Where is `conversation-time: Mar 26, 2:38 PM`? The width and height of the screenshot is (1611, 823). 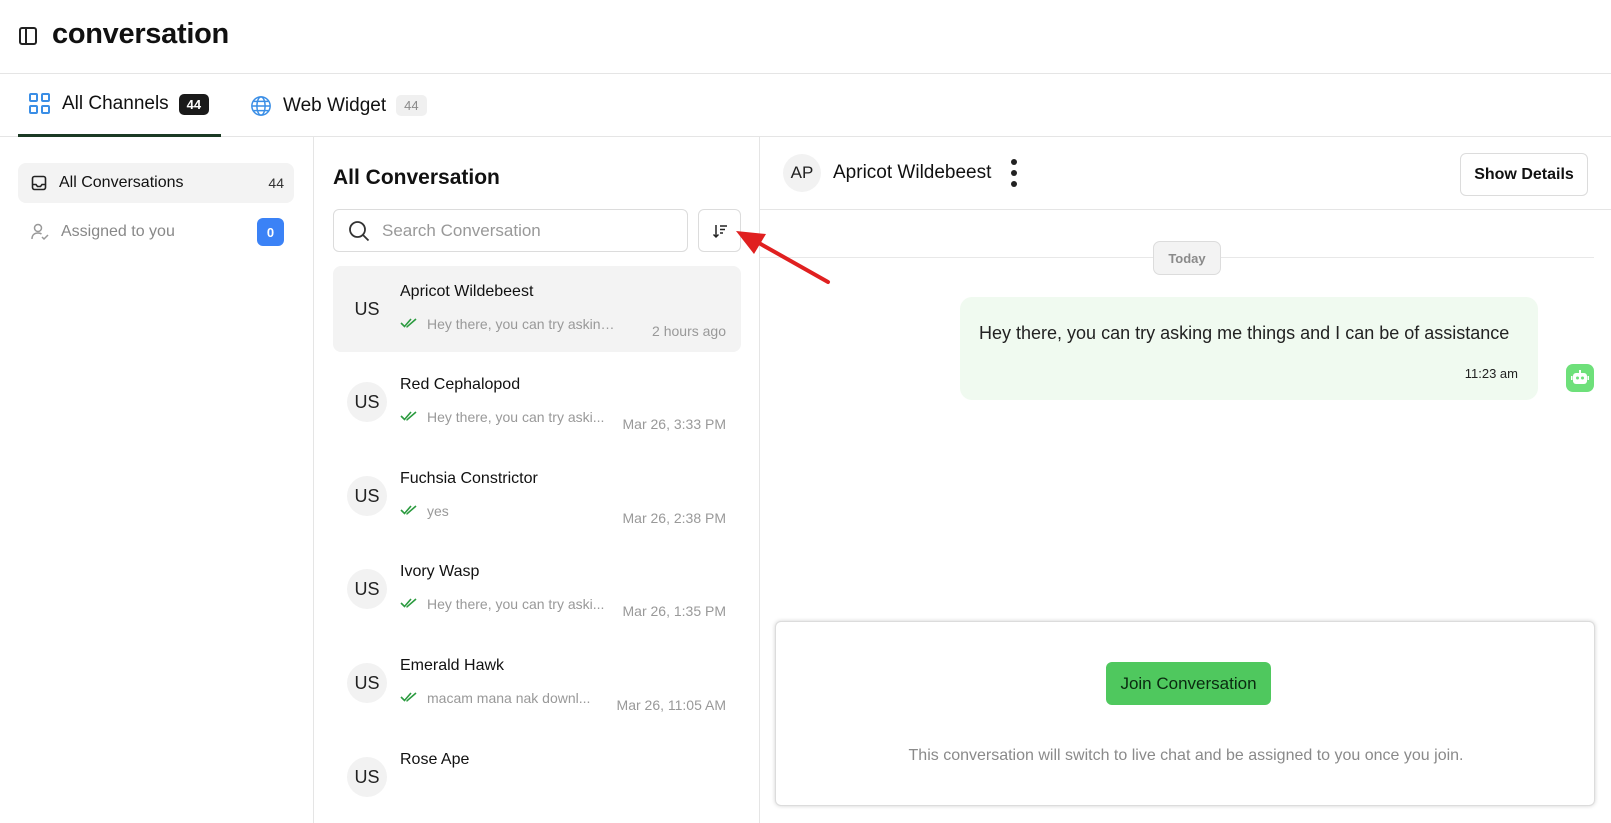 conversation-time: Mar 26, 2:38 PM is located at coordinates (674, 518).